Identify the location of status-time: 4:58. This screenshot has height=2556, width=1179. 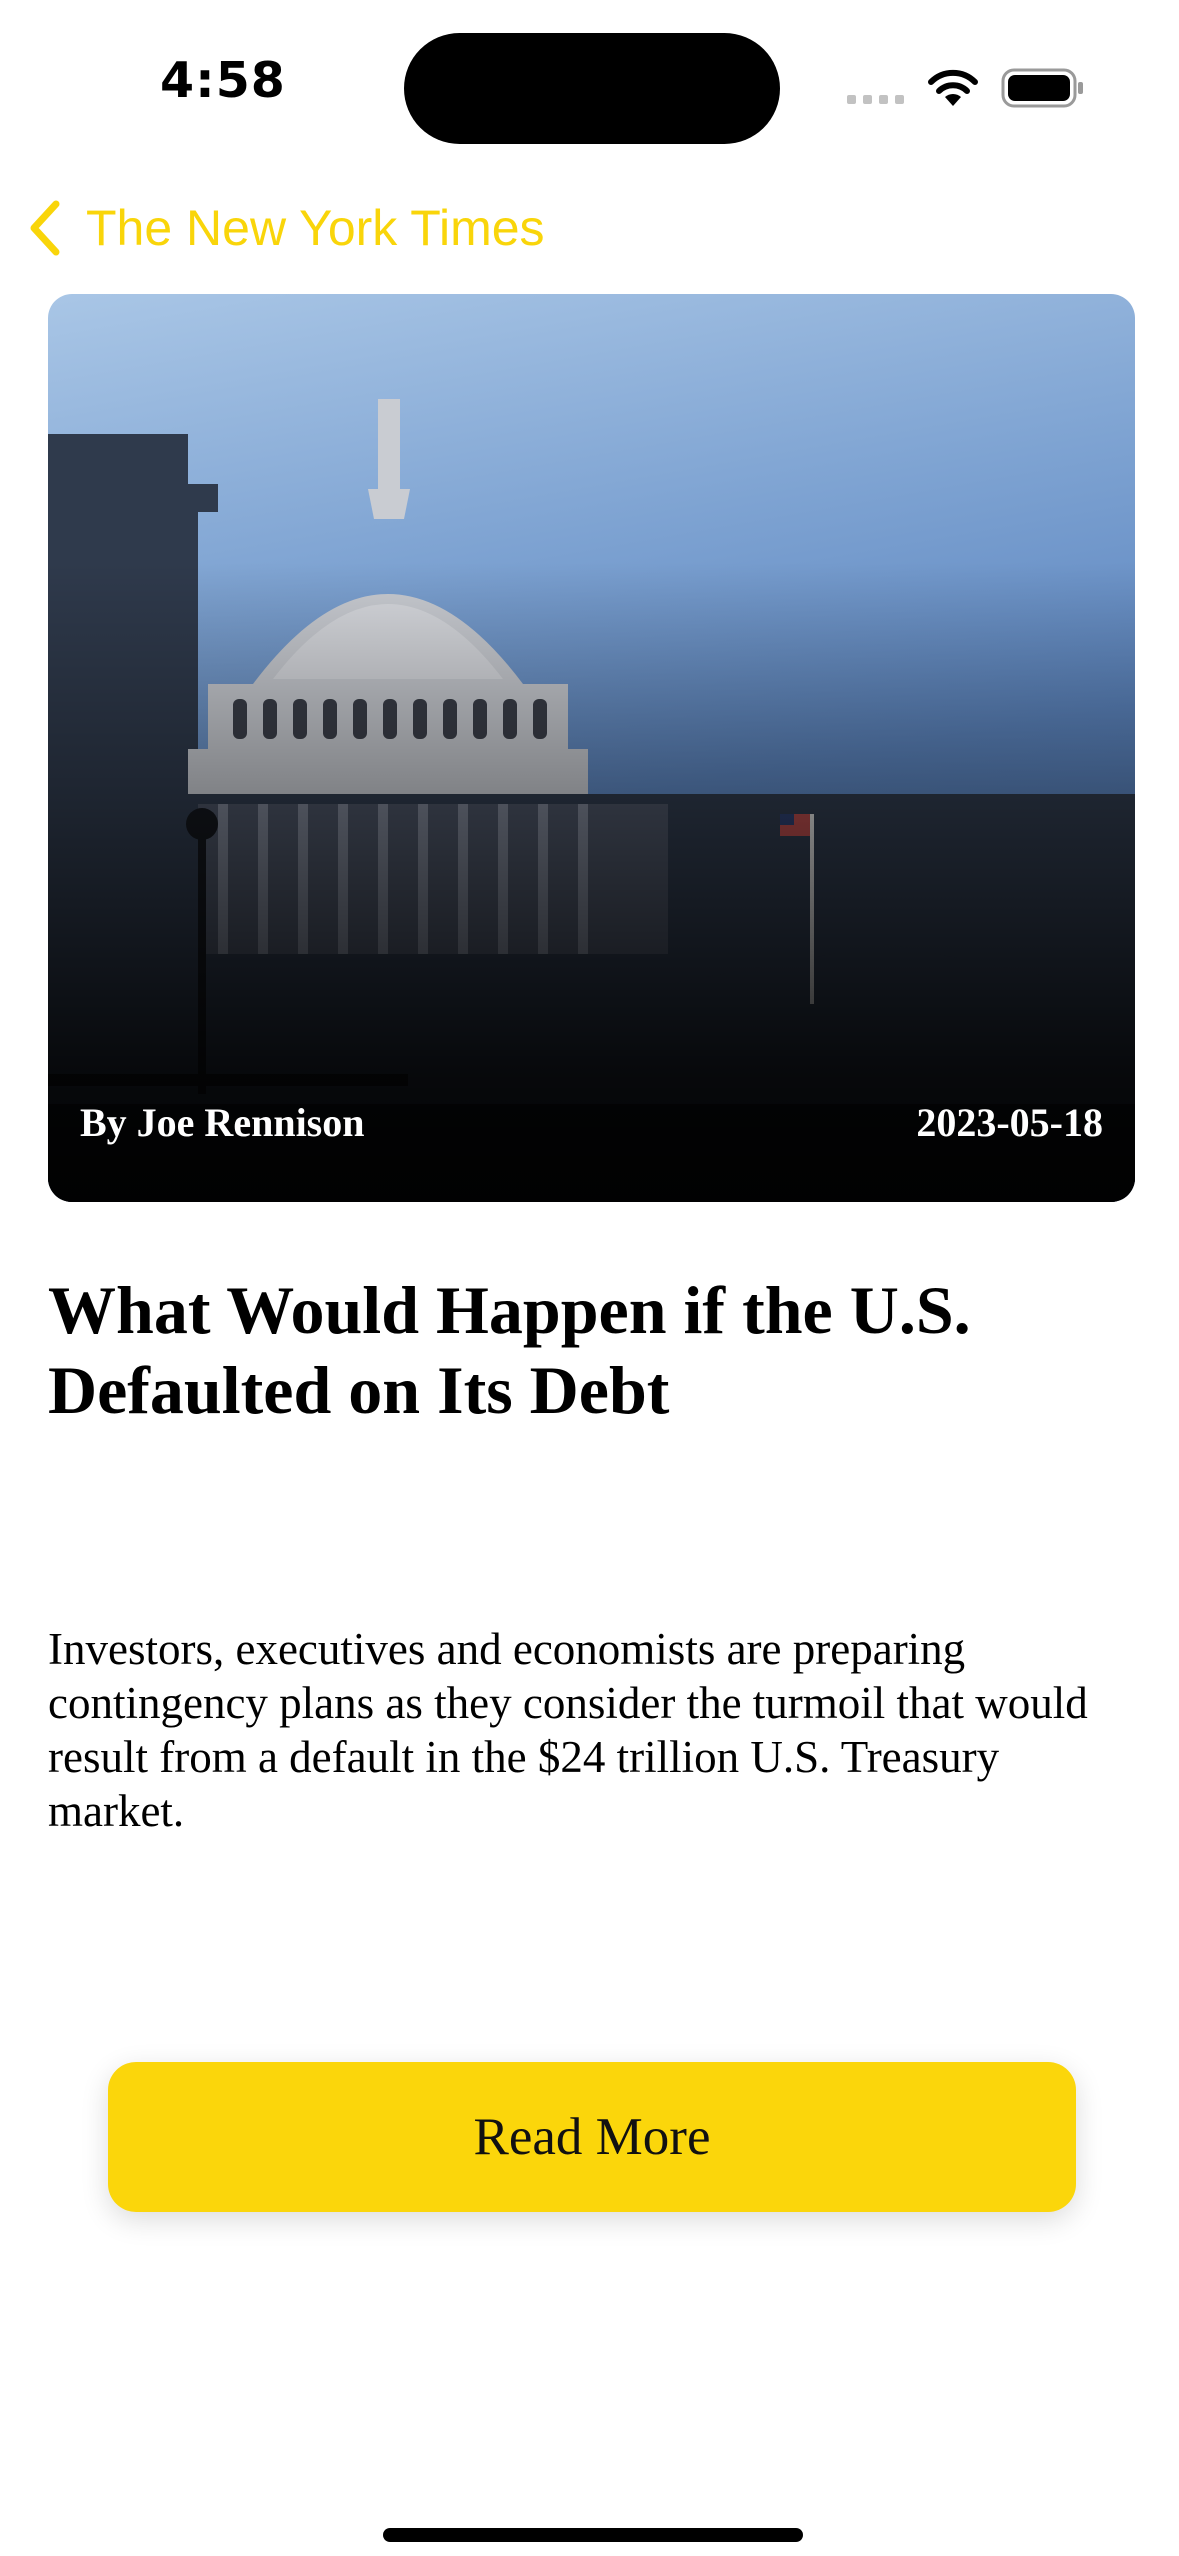
(223, 80).